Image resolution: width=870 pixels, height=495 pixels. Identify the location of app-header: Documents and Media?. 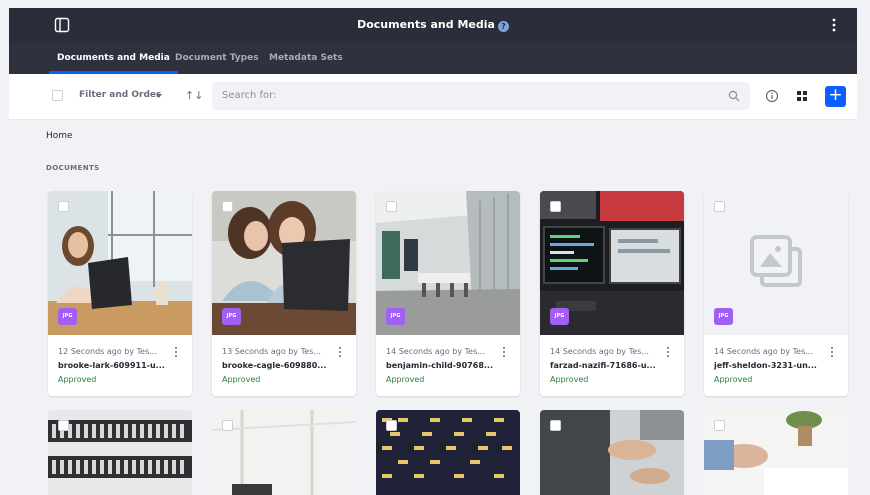
(433, 25).